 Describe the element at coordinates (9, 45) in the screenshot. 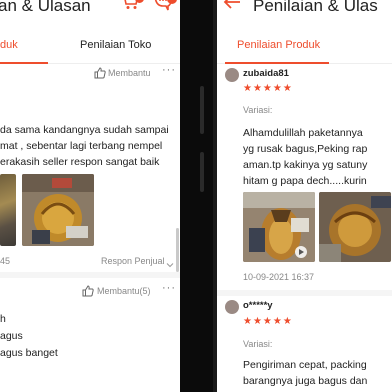

I see `tab-penilaian-produk: duk` at that location.